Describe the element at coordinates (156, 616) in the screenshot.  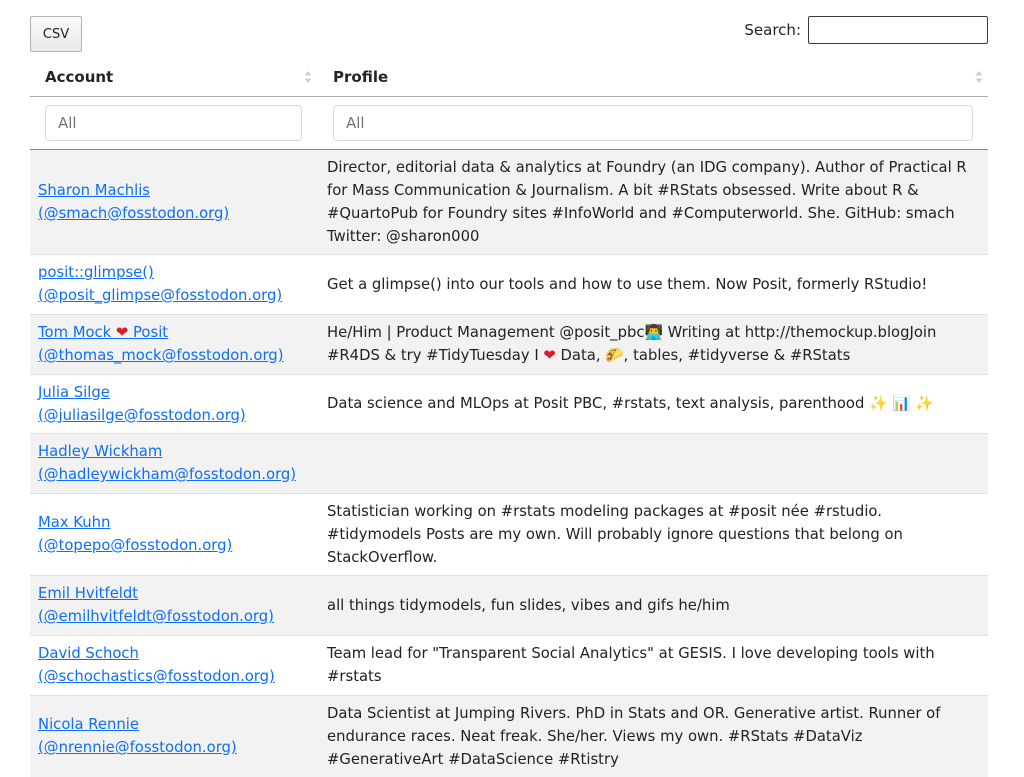
I see `account-link-line: (@emilhvitfeldt@fosstodon.org)` at that location.